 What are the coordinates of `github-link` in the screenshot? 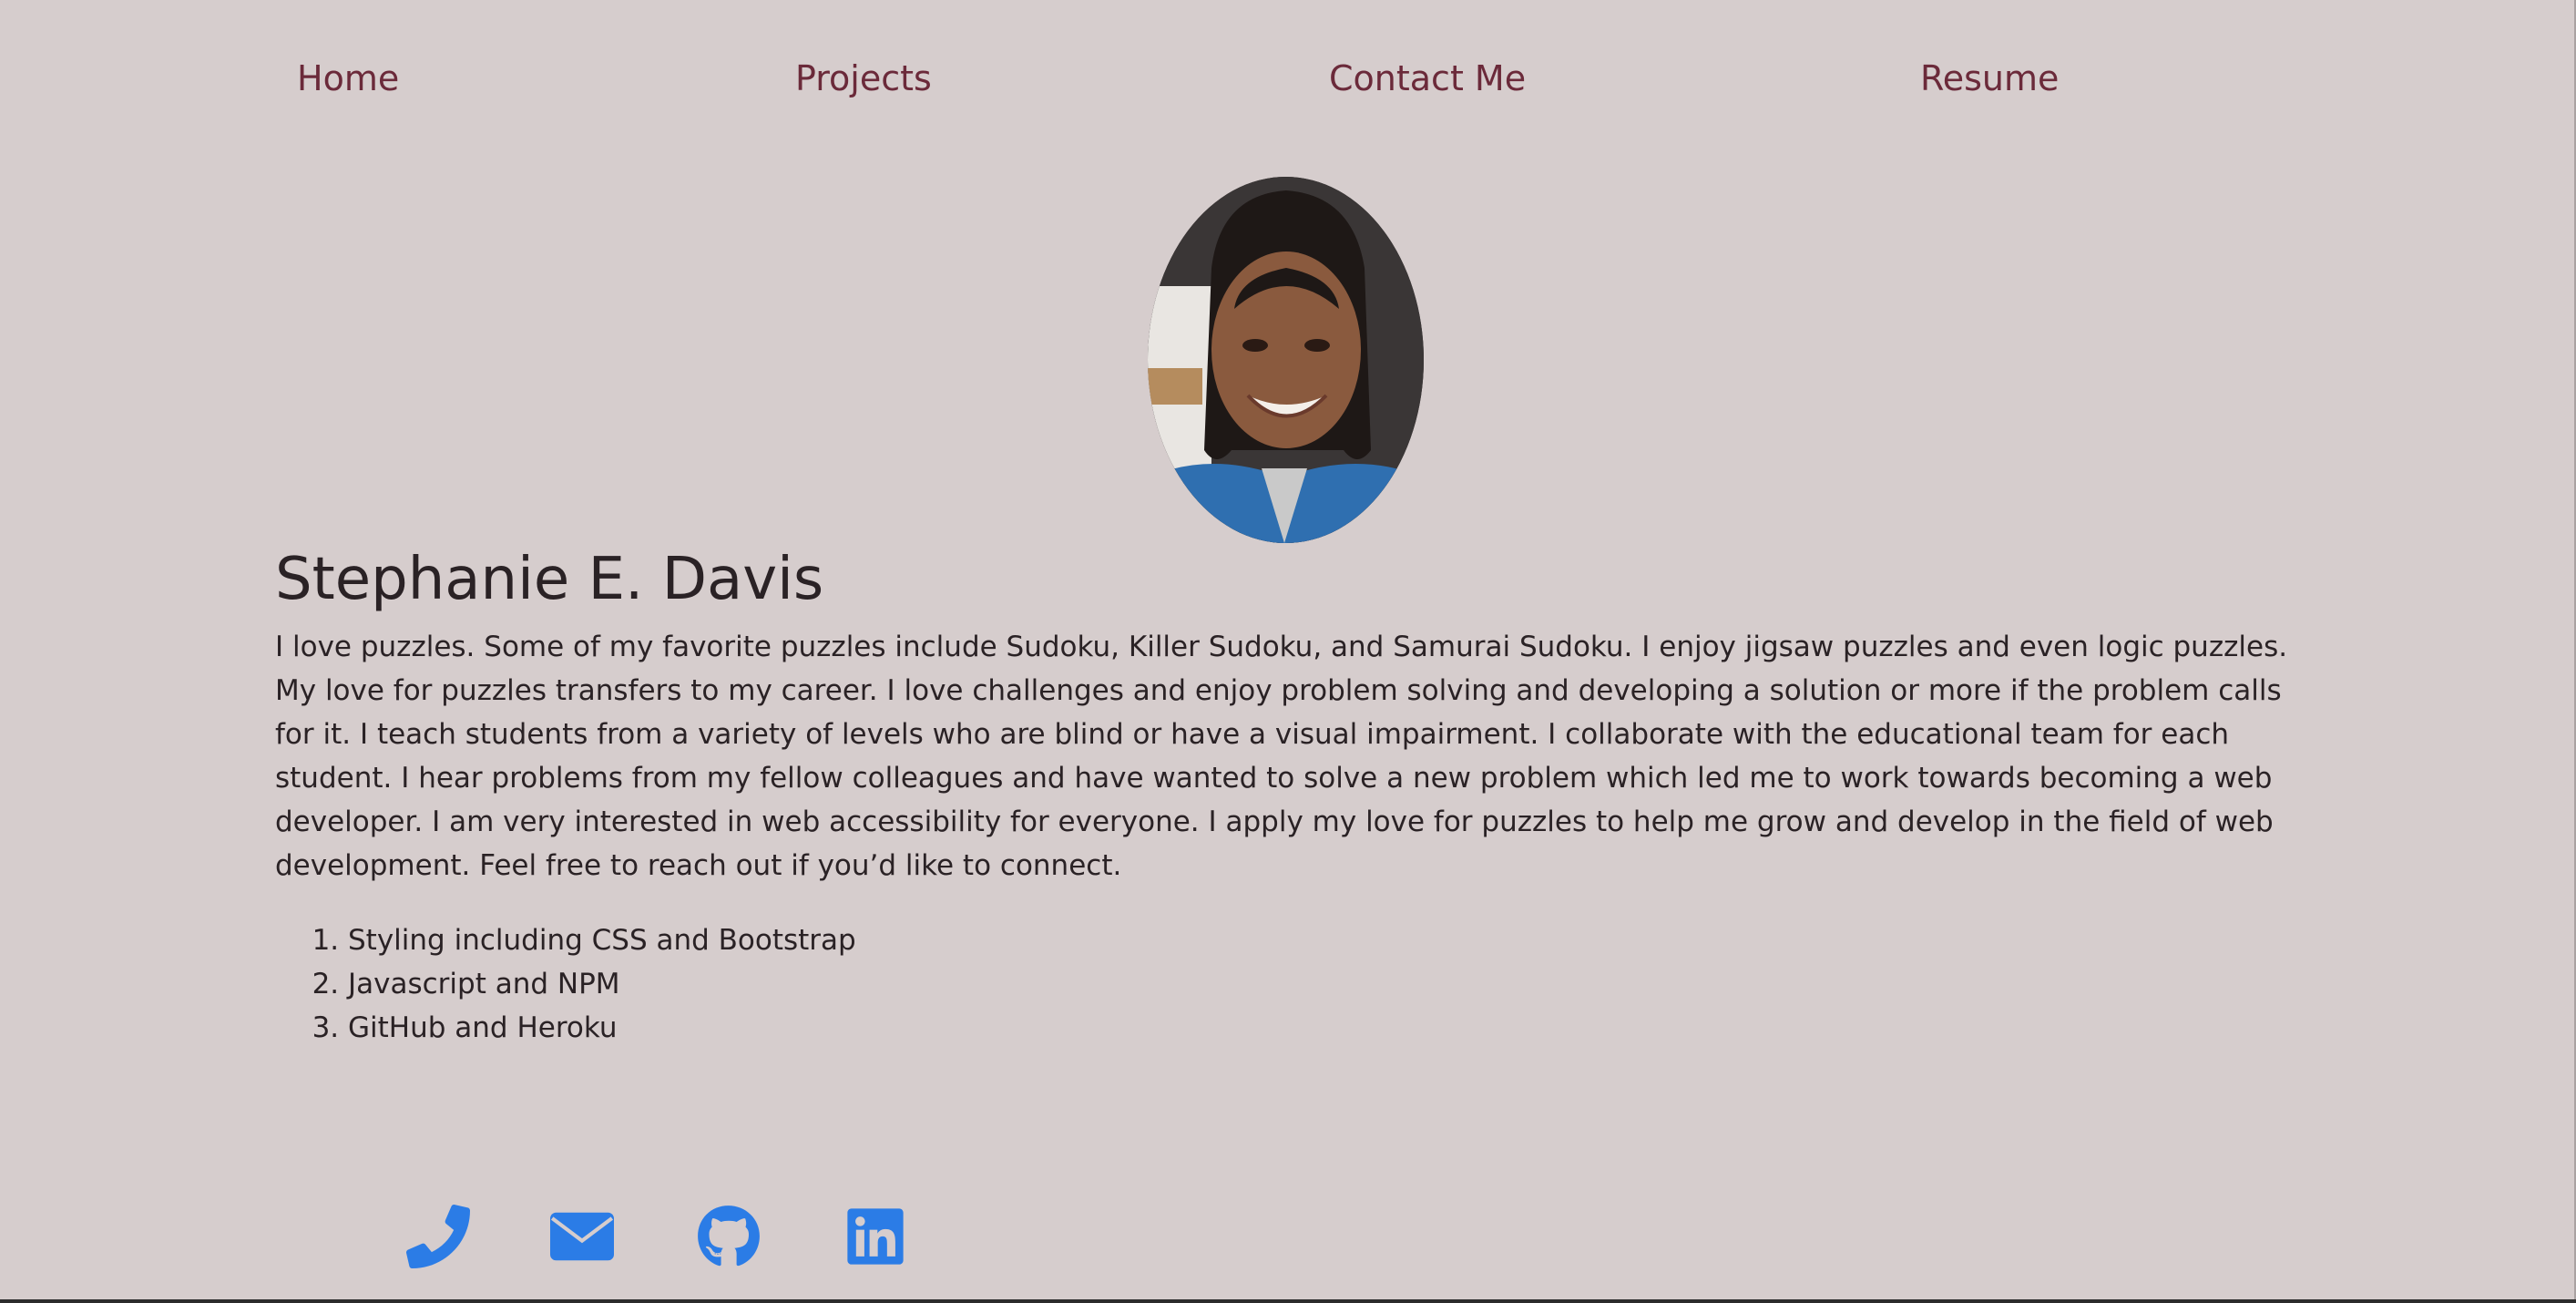 It's located at (729, 1236).